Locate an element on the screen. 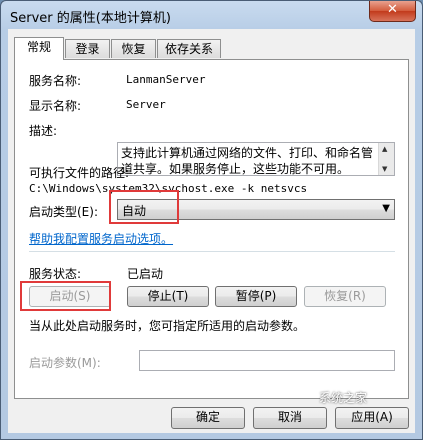  pause-button: 暂停(P) is located at coordinates (256, 296).